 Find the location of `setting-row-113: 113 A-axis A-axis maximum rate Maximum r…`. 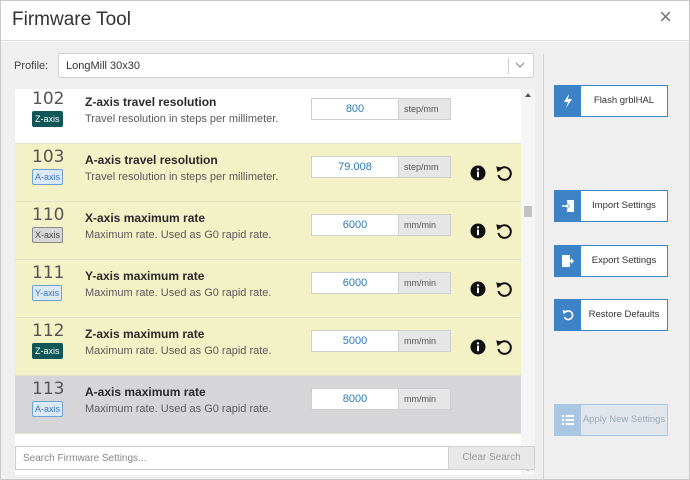

setting-row-113: 113 A-axis A-axis maximum rate Maximum r… is located at coordinates (270, 405).